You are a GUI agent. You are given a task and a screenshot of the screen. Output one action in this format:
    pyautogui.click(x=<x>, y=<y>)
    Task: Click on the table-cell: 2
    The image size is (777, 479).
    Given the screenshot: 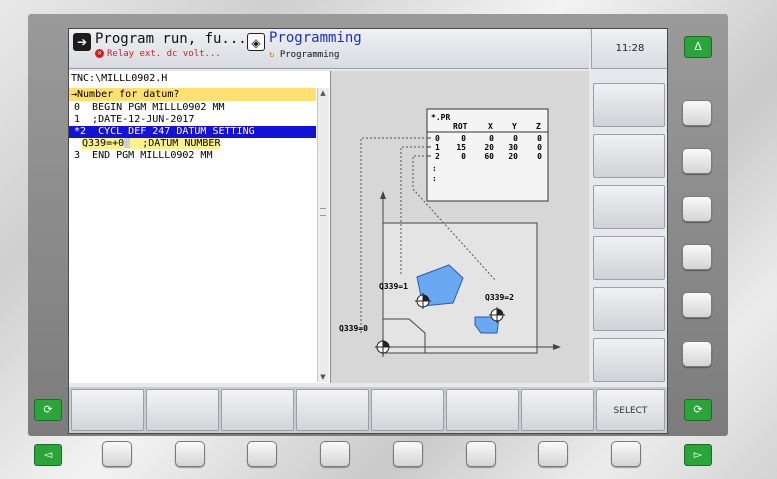 What is the action you would take?
    pyautogui.click(x=437, y=156)
    